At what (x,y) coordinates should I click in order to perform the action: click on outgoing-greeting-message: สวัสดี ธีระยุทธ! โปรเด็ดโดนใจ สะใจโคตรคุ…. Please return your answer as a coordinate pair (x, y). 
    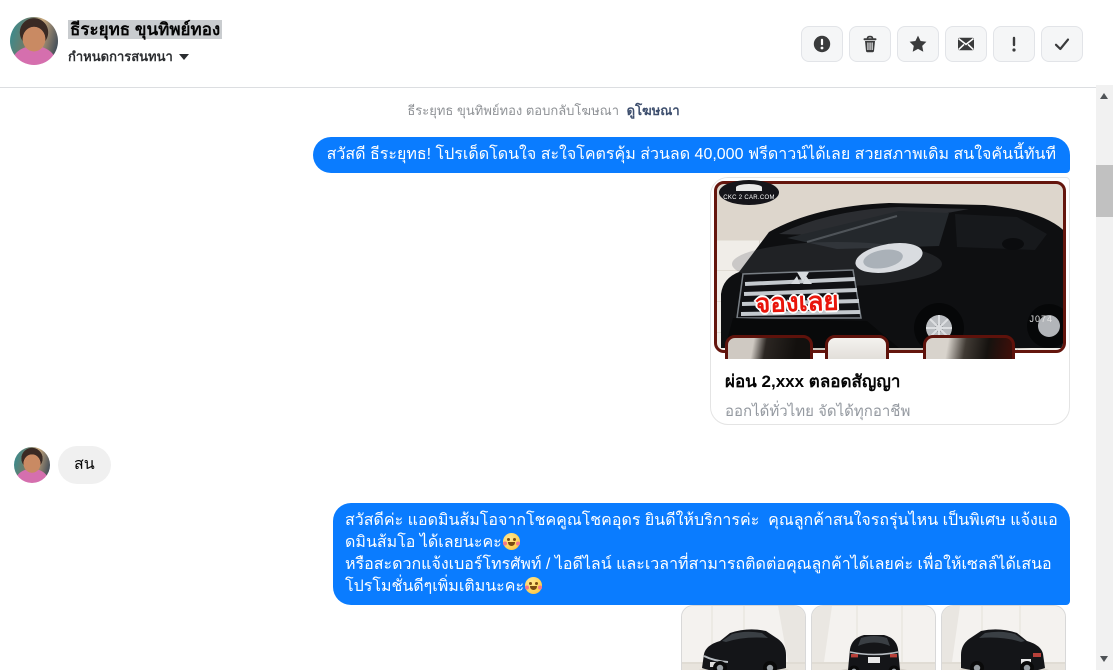
    Looking at the image, I should click on (691, 155).